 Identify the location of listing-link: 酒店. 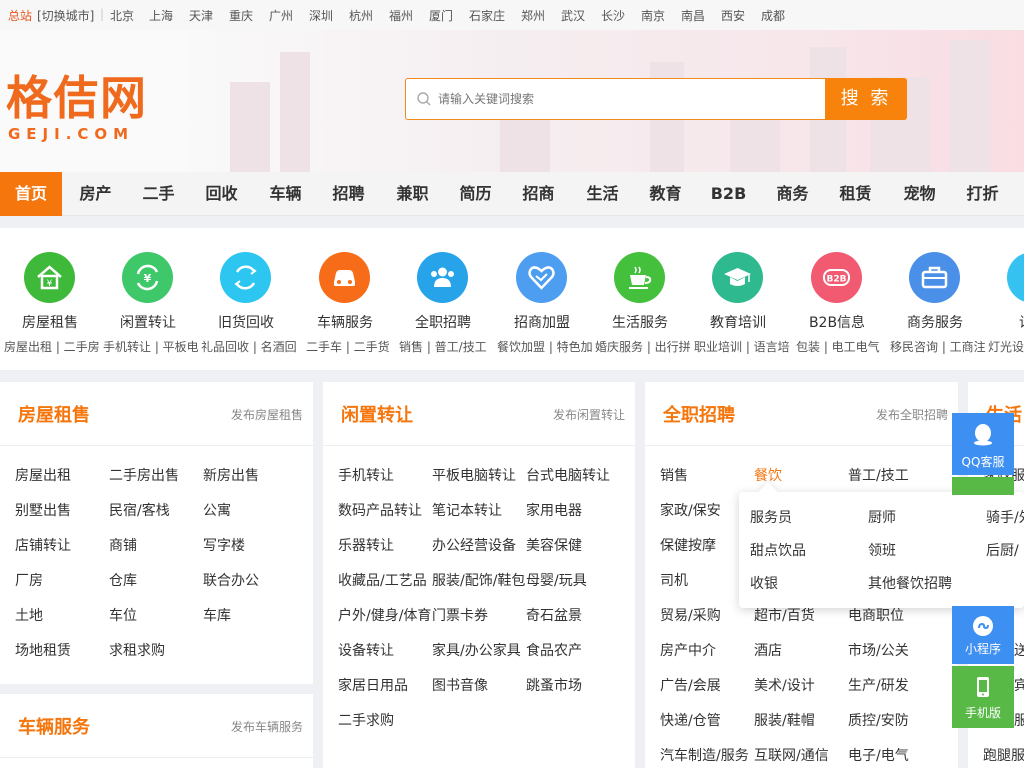
(768, 650).